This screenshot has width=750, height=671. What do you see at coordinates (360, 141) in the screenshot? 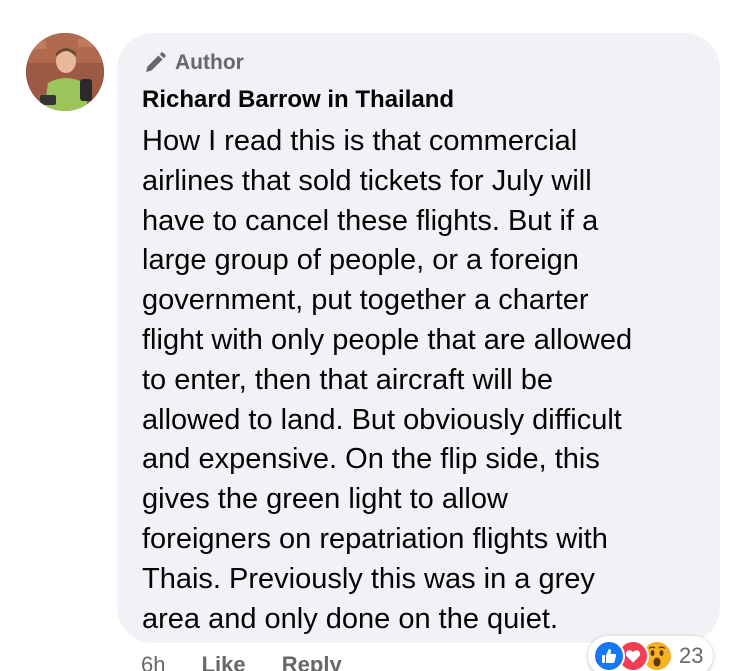
I see `comment-line: How I read this is that commercial` at bounding box center [360, 141].